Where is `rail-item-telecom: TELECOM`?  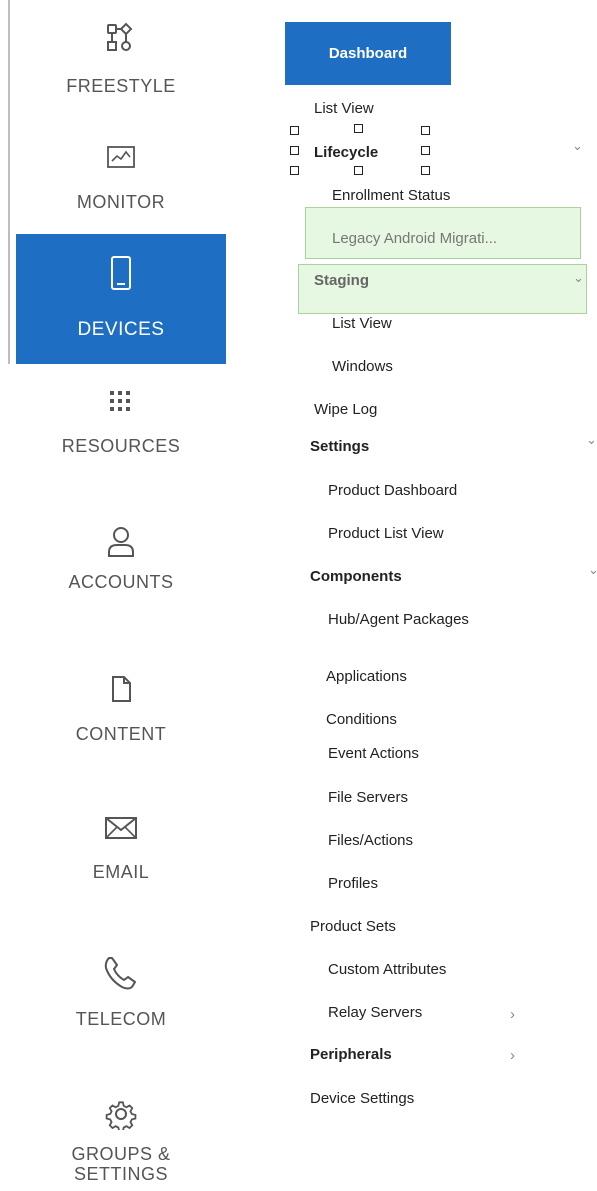 rail-item-telecom: TELECOM is located at coordinates (121, 995).